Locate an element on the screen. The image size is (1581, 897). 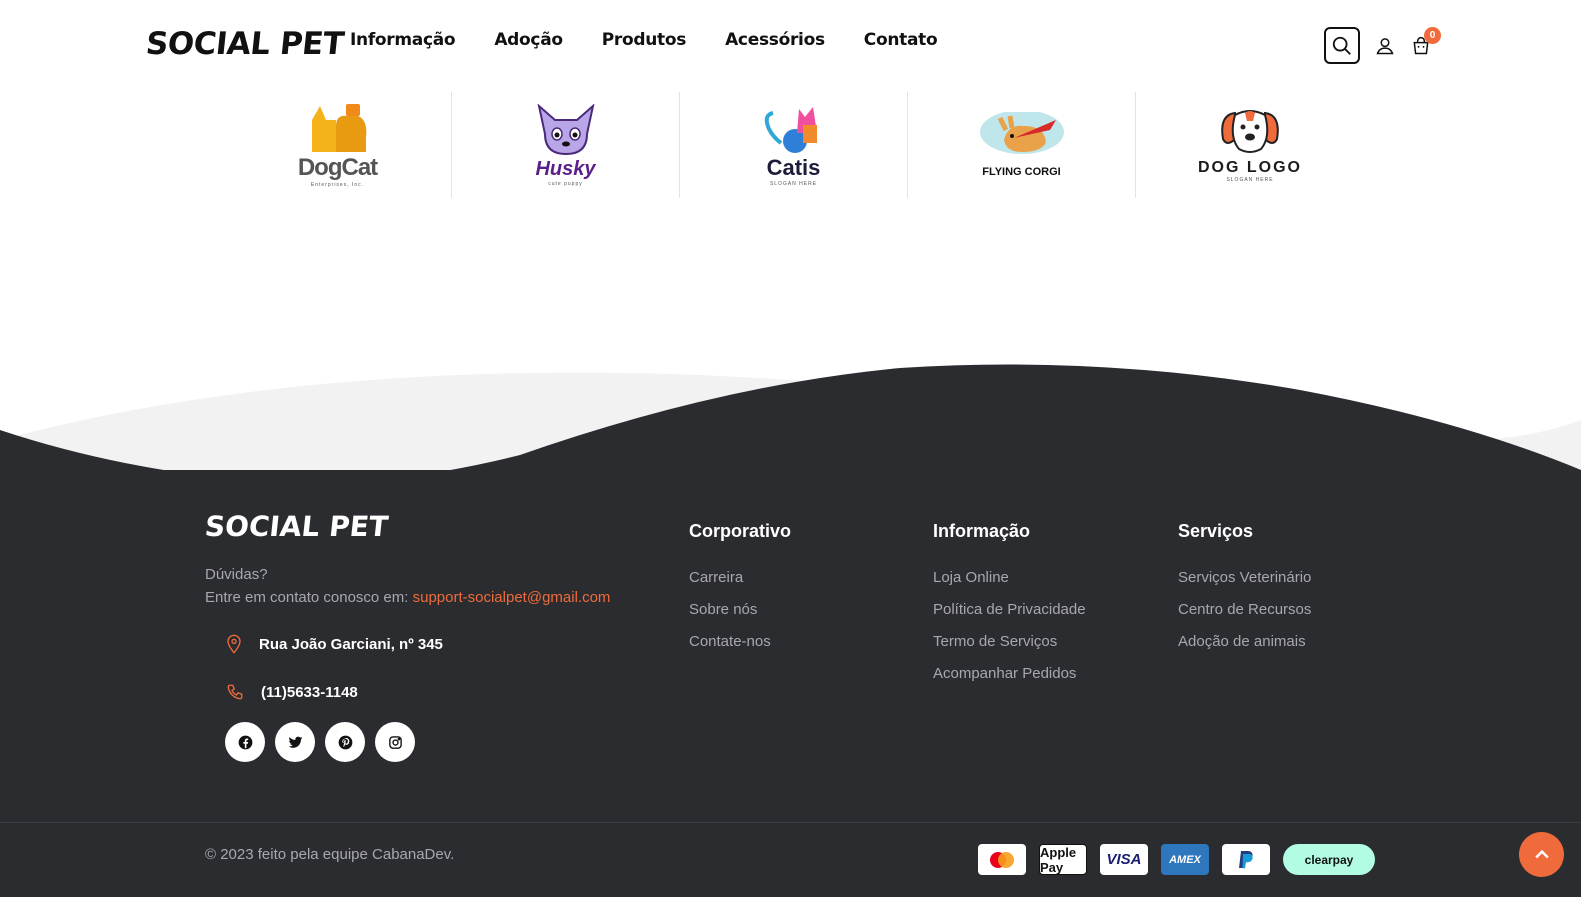
apple-pay-label: Apple Pay is located at coordinates (1058, 859).